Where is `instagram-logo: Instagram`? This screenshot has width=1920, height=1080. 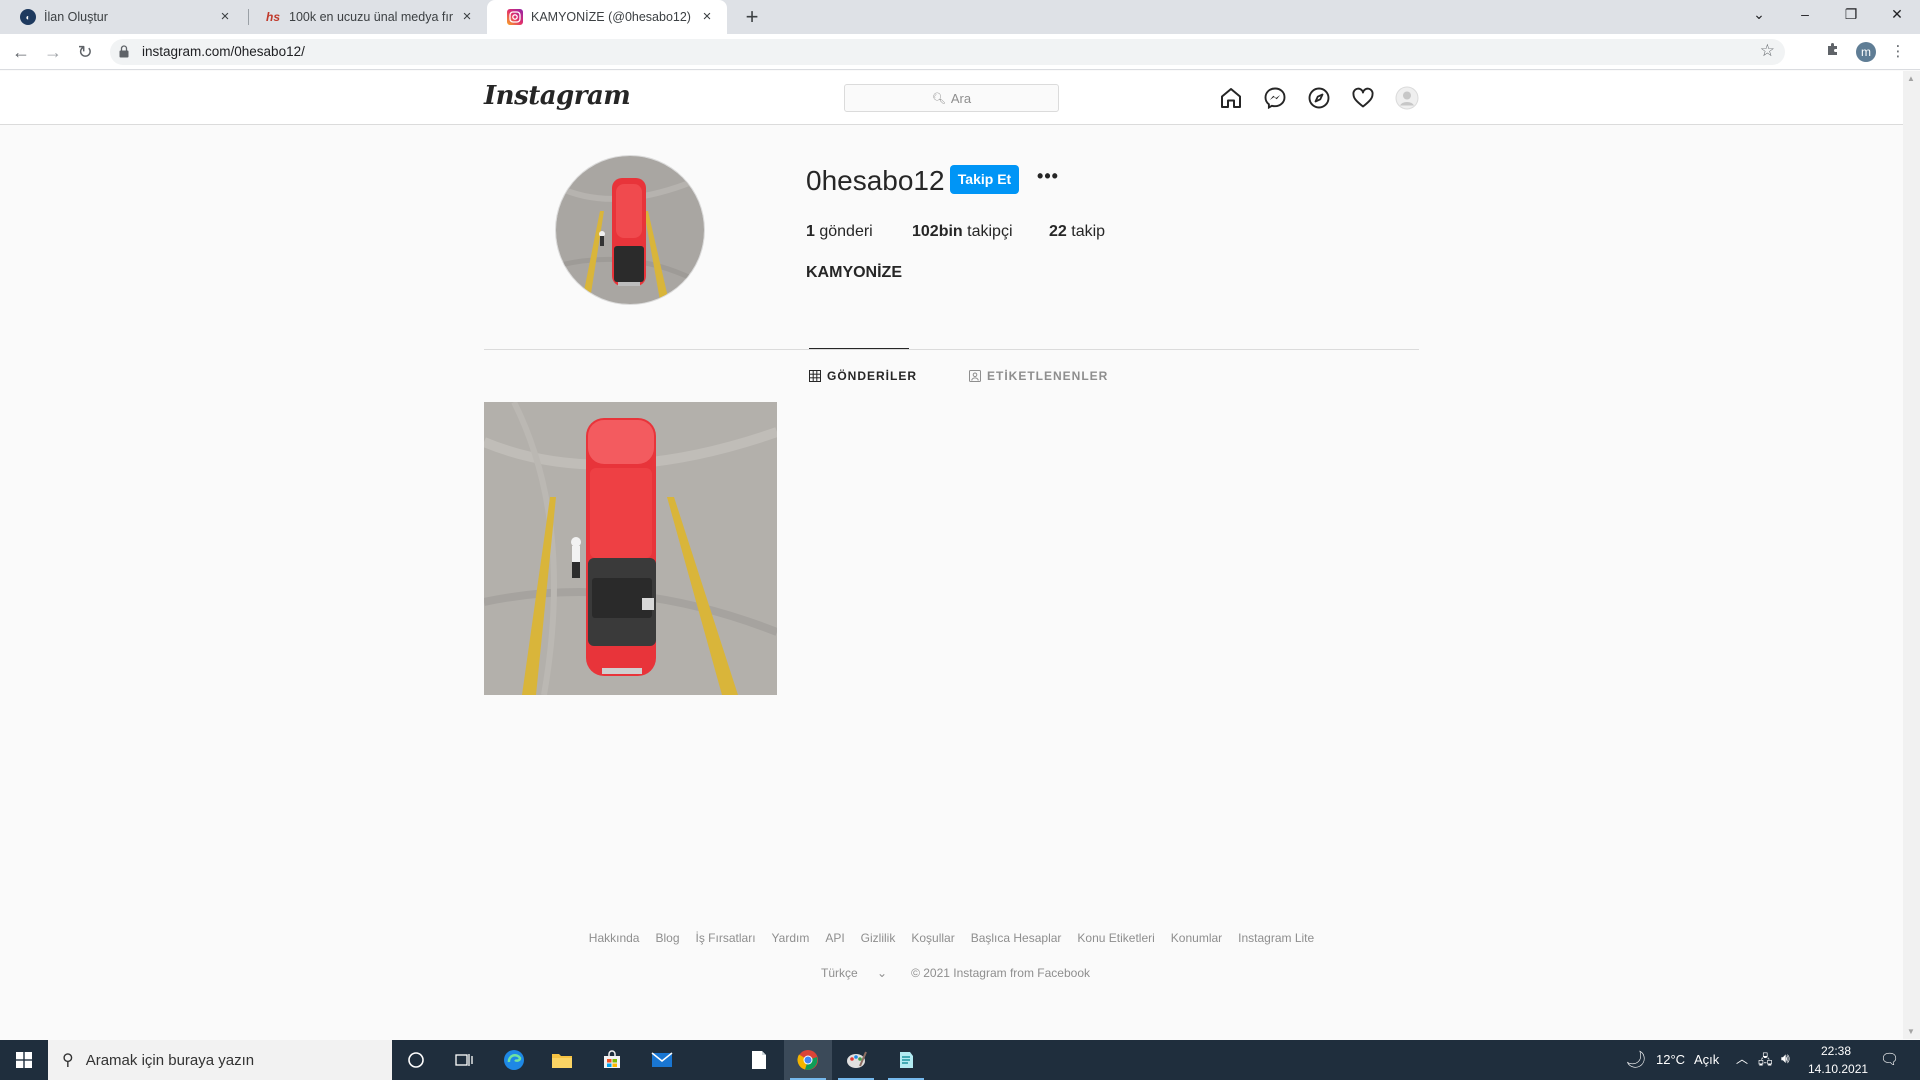
instagram-logo: Instagram is located at coordinates (557, 96).